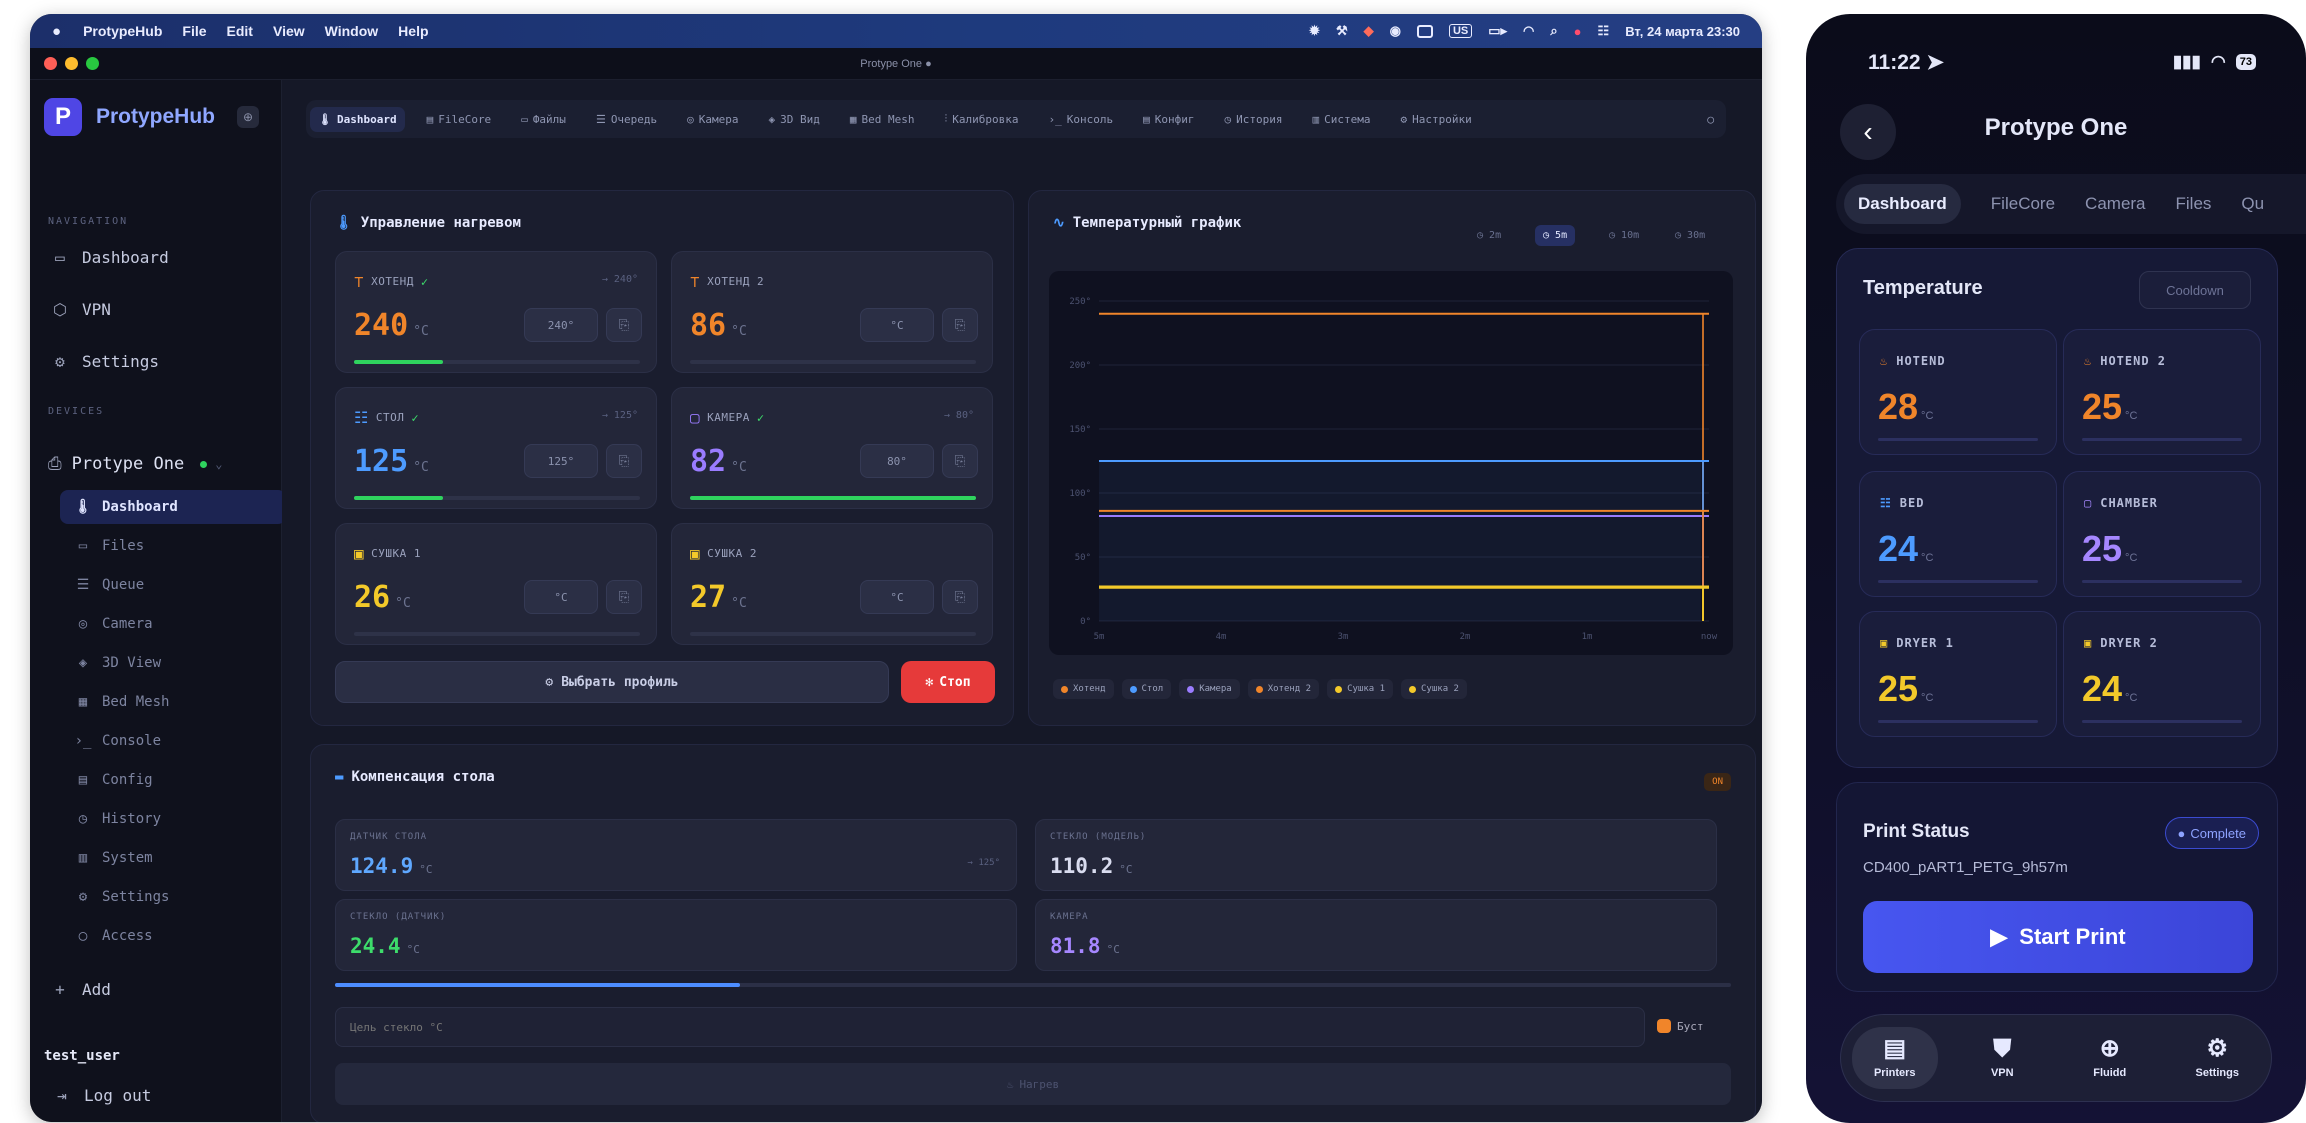  I want to click on device-item-system: ▥ System, so click(173, 858).